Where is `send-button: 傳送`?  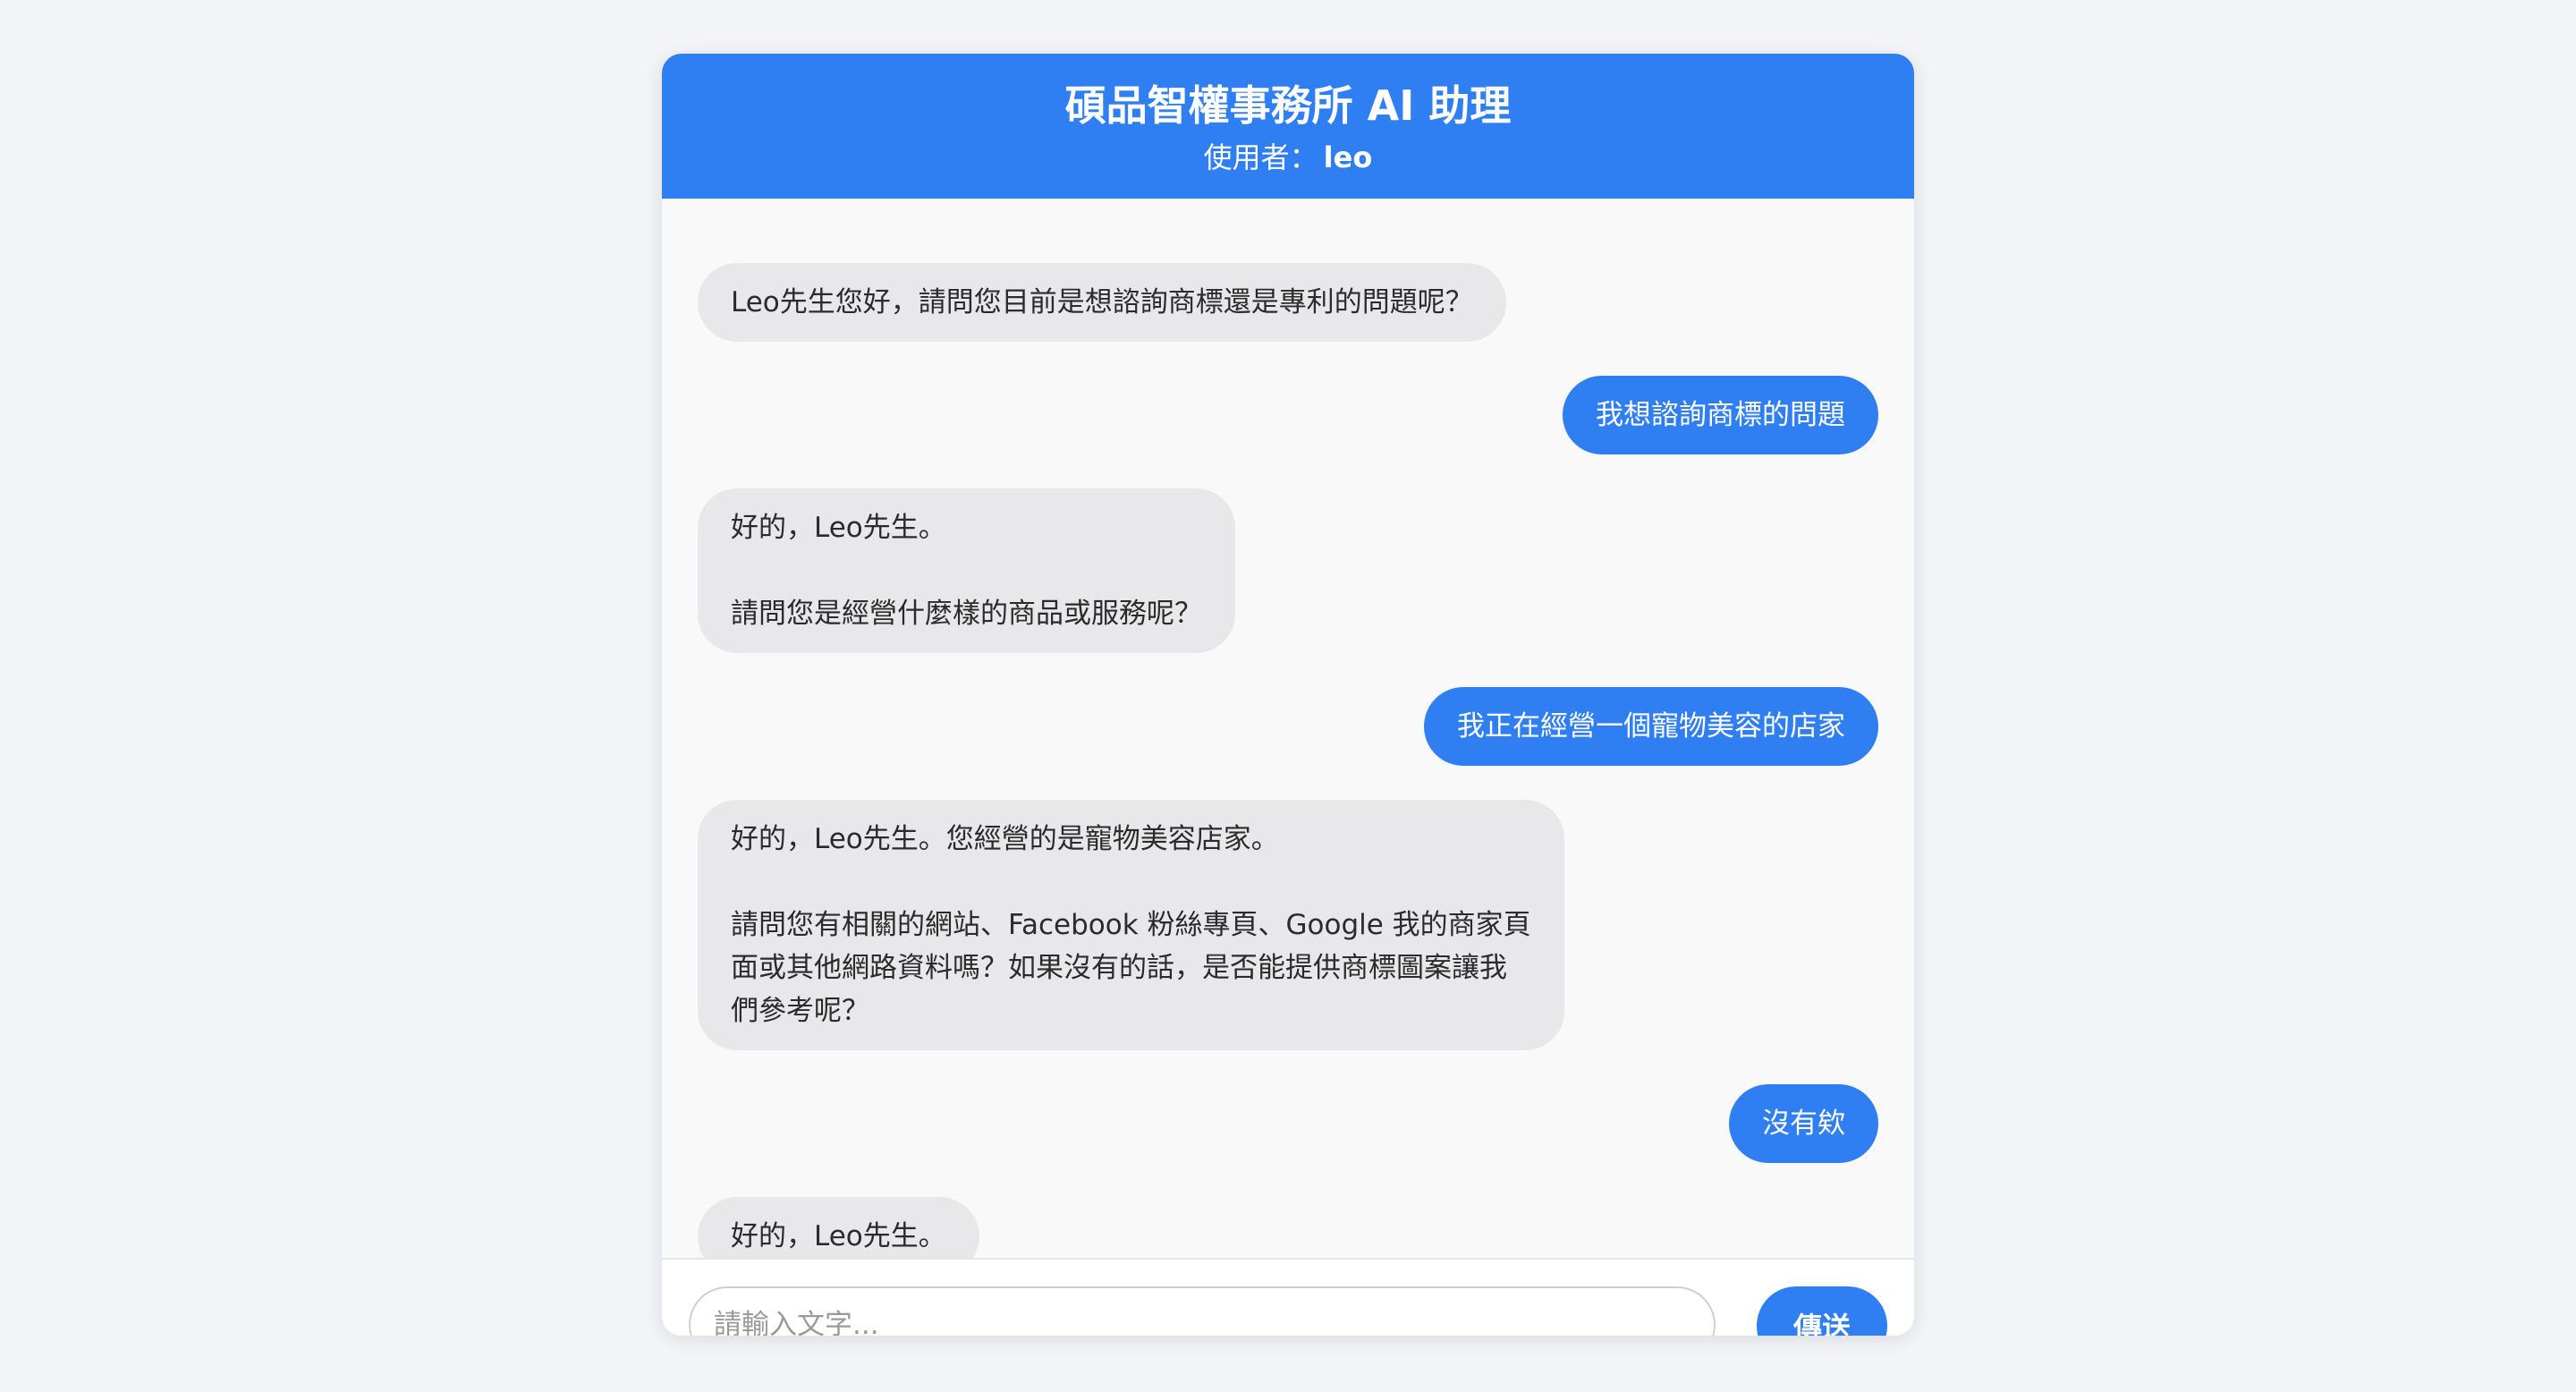
send-button: 傳送 is located at coordinates (1822, 1311).